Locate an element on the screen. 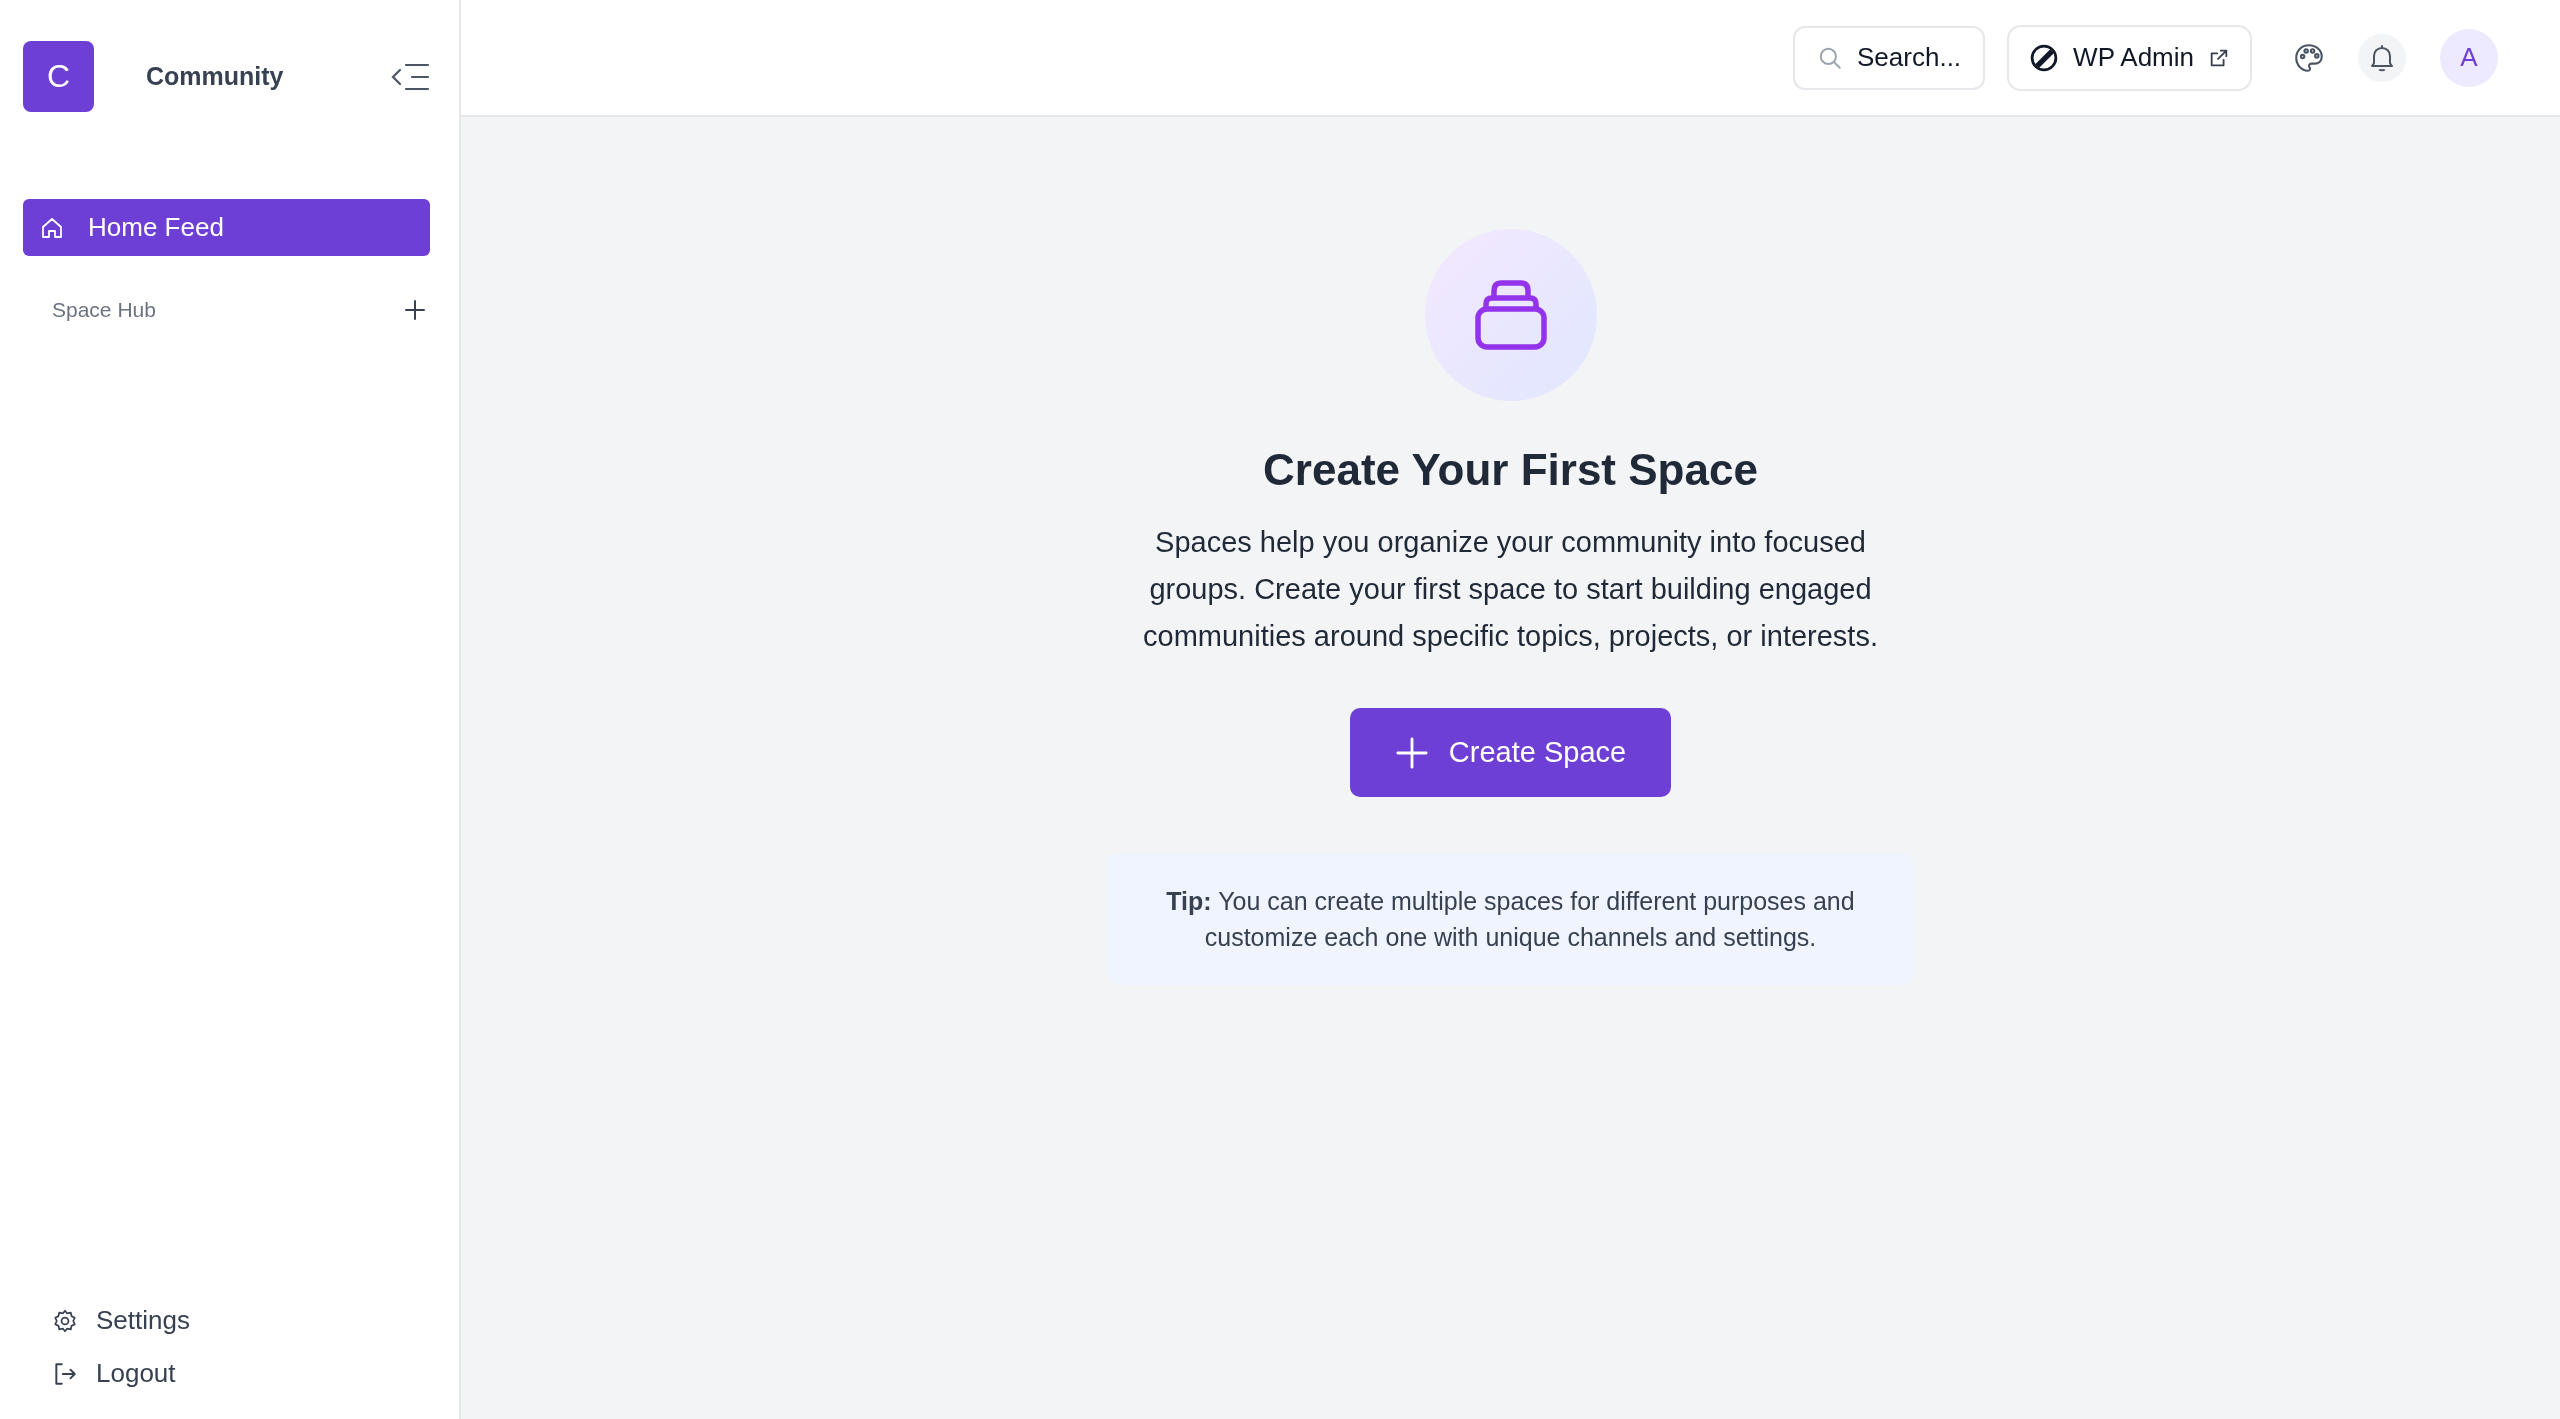 This screenshot has width=2560, height=1419. settings-icon is located at coordinates (65, 1320).